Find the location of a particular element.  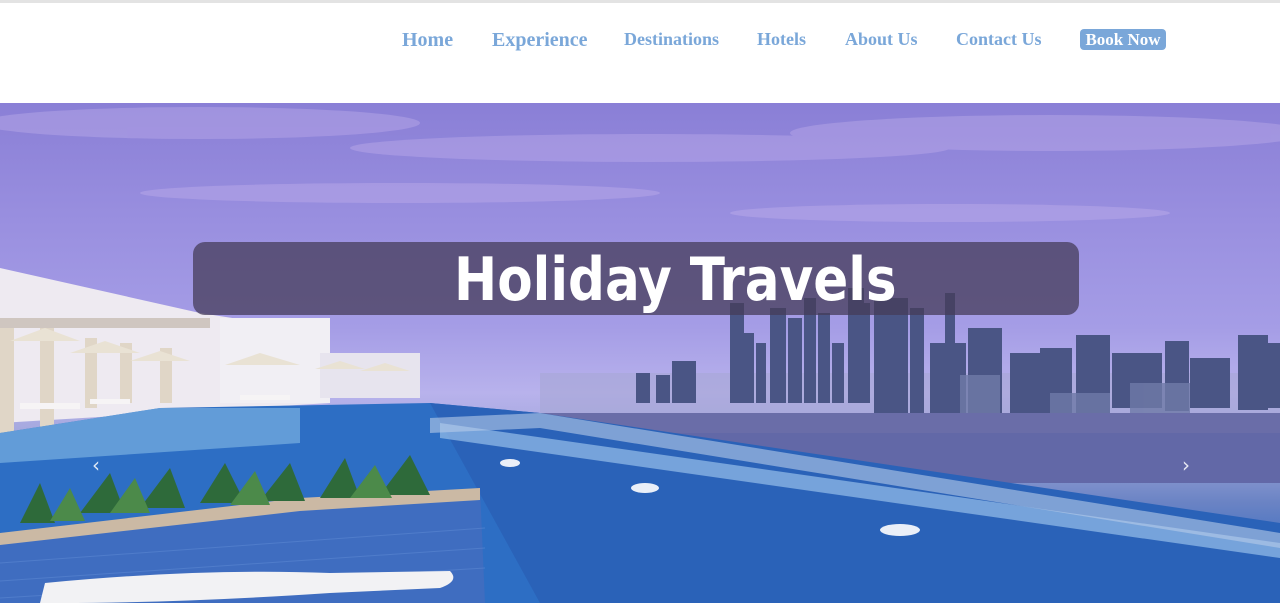

nav-experience-link: Experience is located at coordinates (540, 40).